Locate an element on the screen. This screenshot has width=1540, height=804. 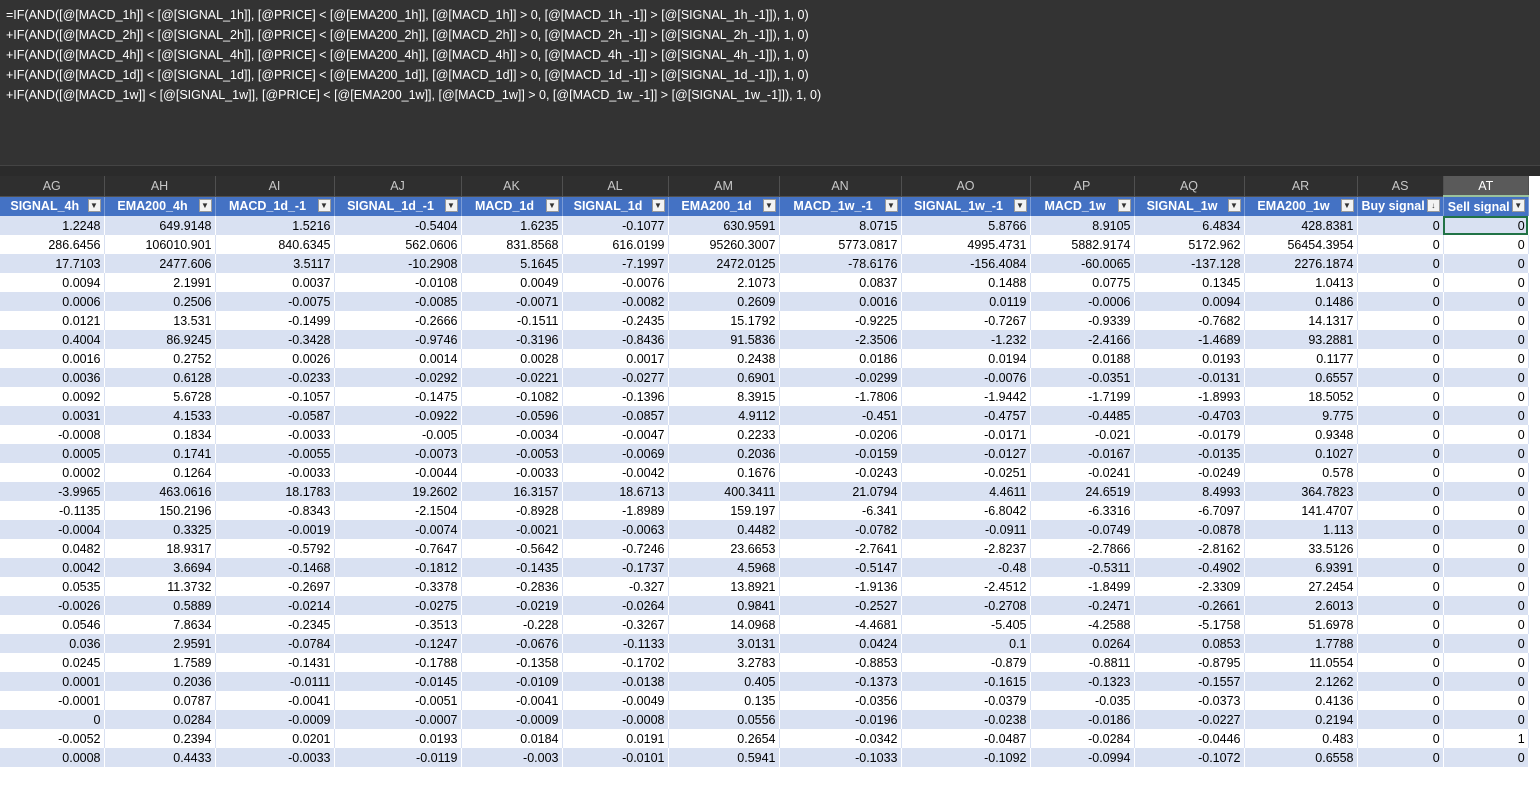
table-cell: -0.0878 is located at coordinates (1189, 529).